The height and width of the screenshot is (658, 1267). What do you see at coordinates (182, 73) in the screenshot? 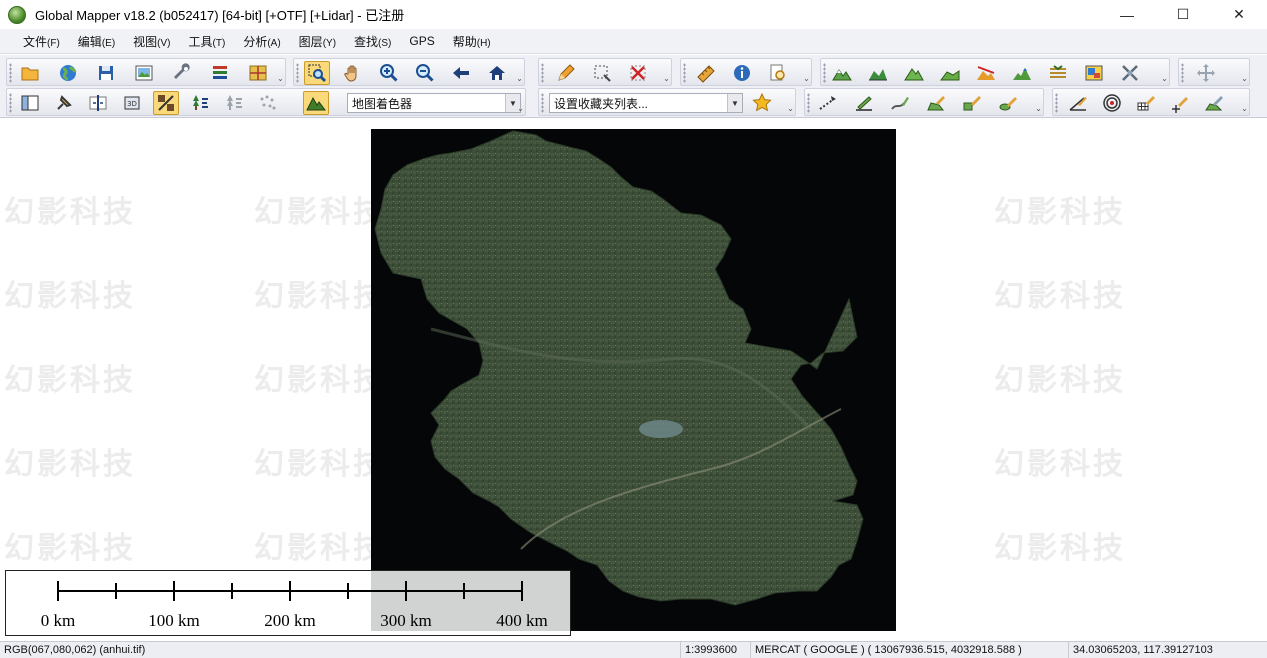
I see `configure-button` at bounding box center [182, 73].